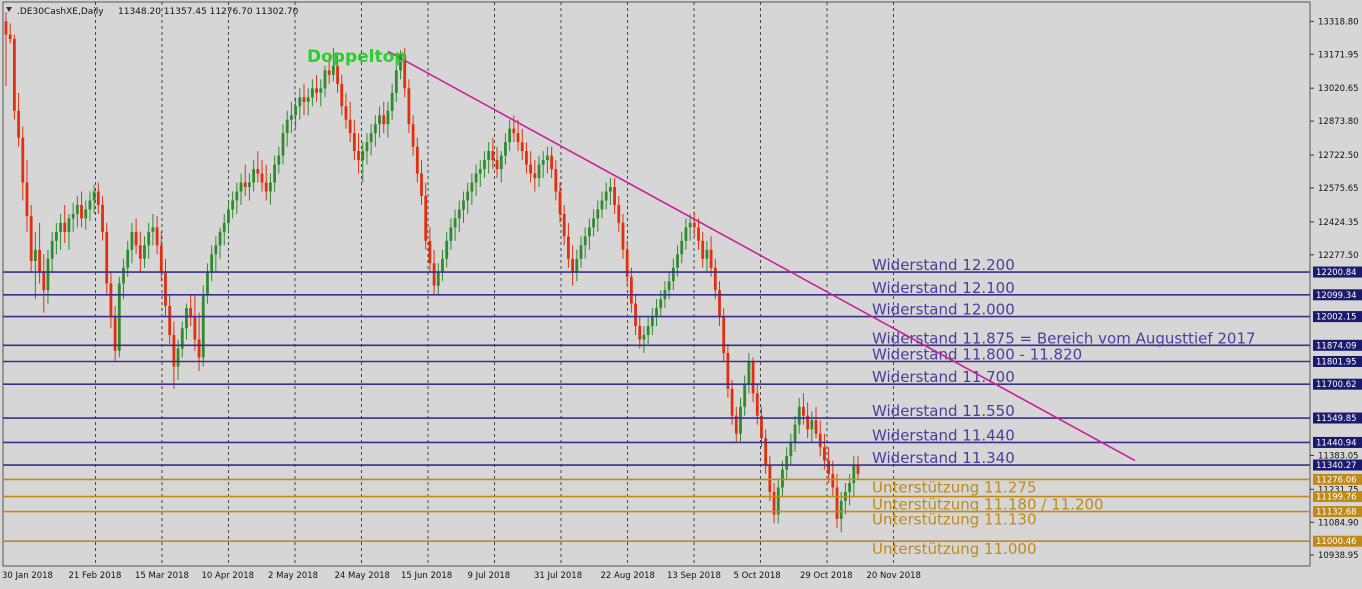 This screenshot has width=1362, height=589. What do you see at coordinates (1338, 256) in the screenshot?
I see `y-tick-label: 12277.50` at bounding box center [1338, 256].